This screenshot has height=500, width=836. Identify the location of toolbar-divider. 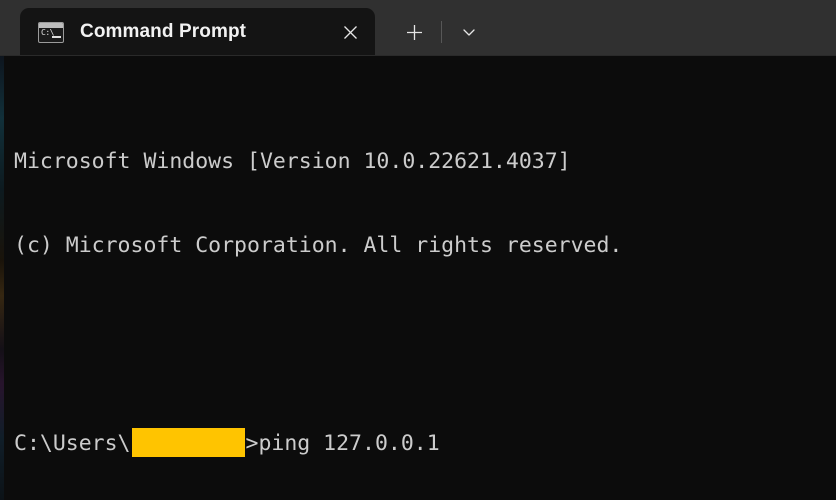
(441, 32).